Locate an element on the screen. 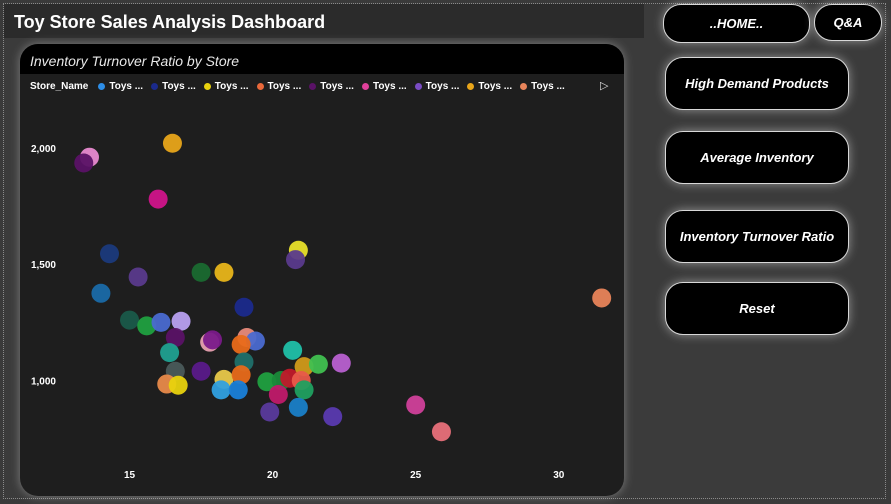 The image size is (891, 504). high-demand-products-button: High Demand Products is located at coordinates (757, 83).